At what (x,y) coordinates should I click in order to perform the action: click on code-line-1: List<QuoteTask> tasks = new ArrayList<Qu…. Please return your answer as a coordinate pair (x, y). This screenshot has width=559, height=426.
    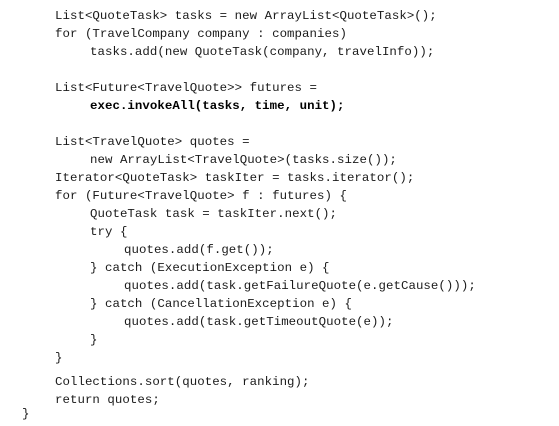
    Looking at the image, I should click on (246, 16).